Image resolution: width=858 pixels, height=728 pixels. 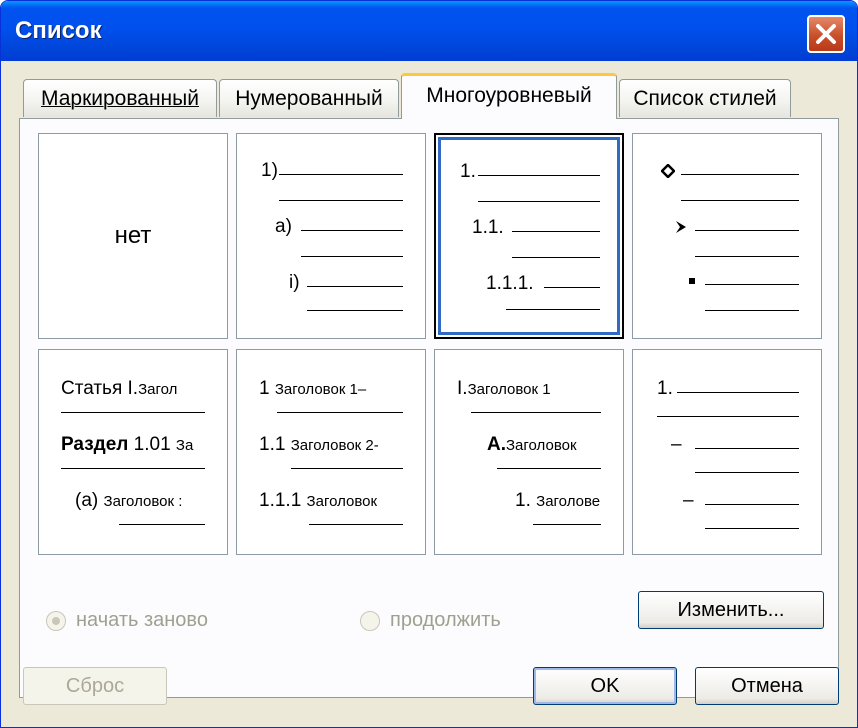 What do you see at coordinates (568, 501) in the screenshot?
I see `heading-3-sample: Заголове` at bounding box center [568, 501].